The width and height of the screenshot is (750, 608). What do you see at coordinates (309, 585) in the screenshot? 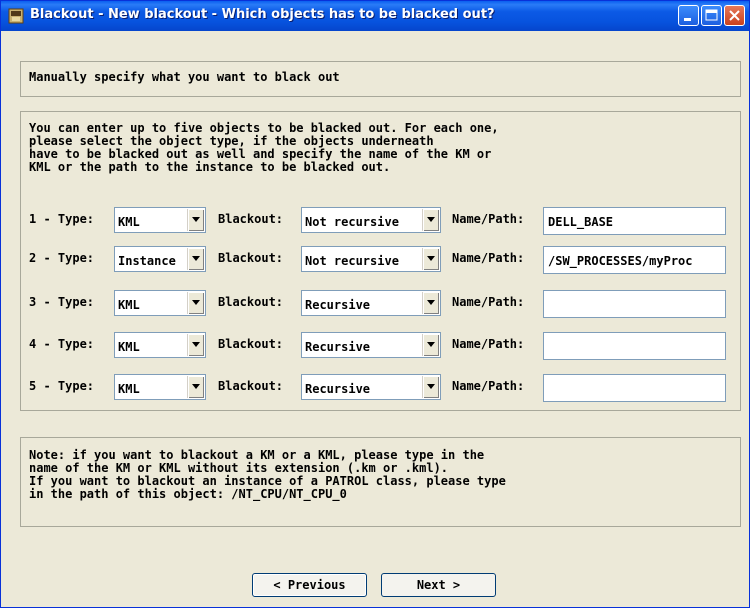
I see `previous-button: < Previous` at bounding box center [309, 585].